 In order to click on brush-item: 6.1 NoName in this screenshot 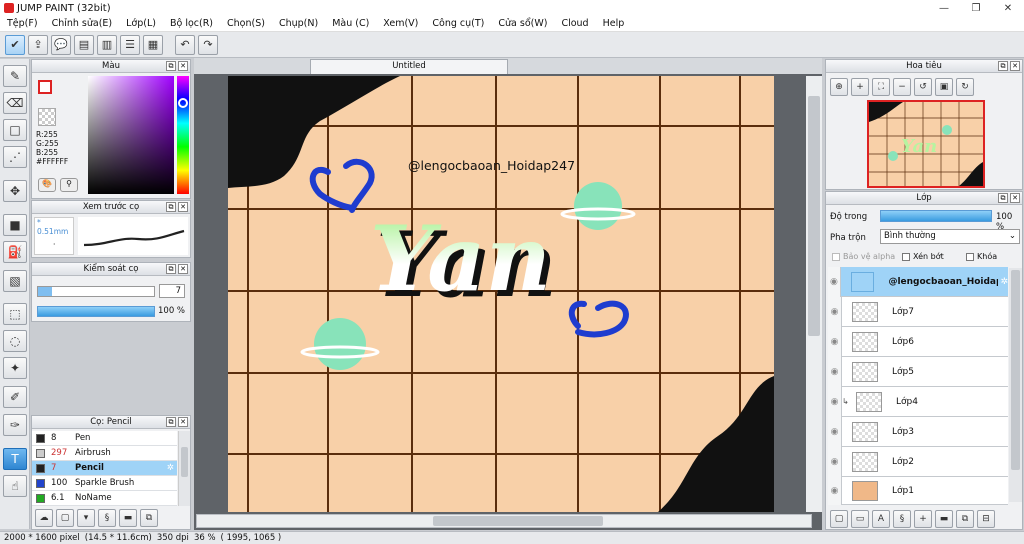, I will do `click(104, 498)`.